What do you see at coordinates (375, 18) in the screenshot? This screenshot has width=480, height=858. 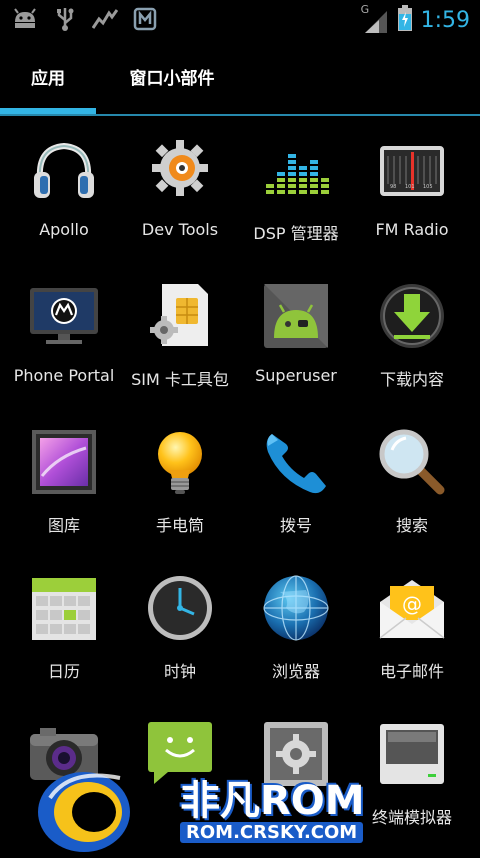 I see `signal-icon: G` at bounding box center [375, 18].